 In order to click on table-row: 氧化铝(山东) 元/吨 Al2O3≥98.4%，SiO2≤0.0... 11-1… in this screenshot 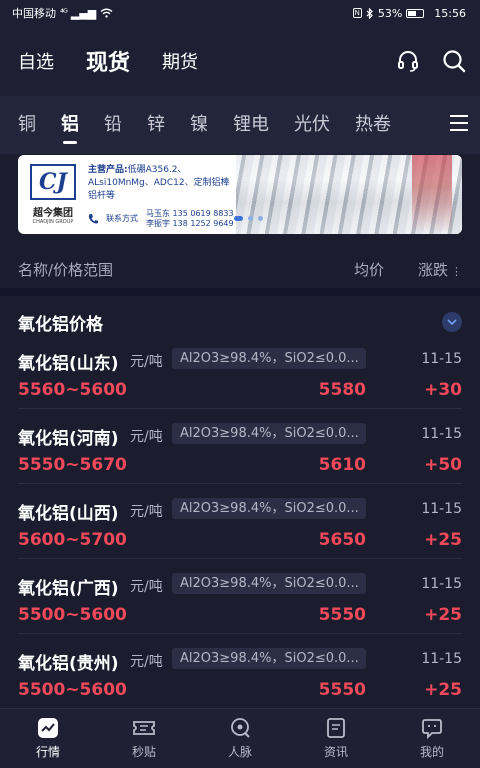, I will do `click(240, 371)`.